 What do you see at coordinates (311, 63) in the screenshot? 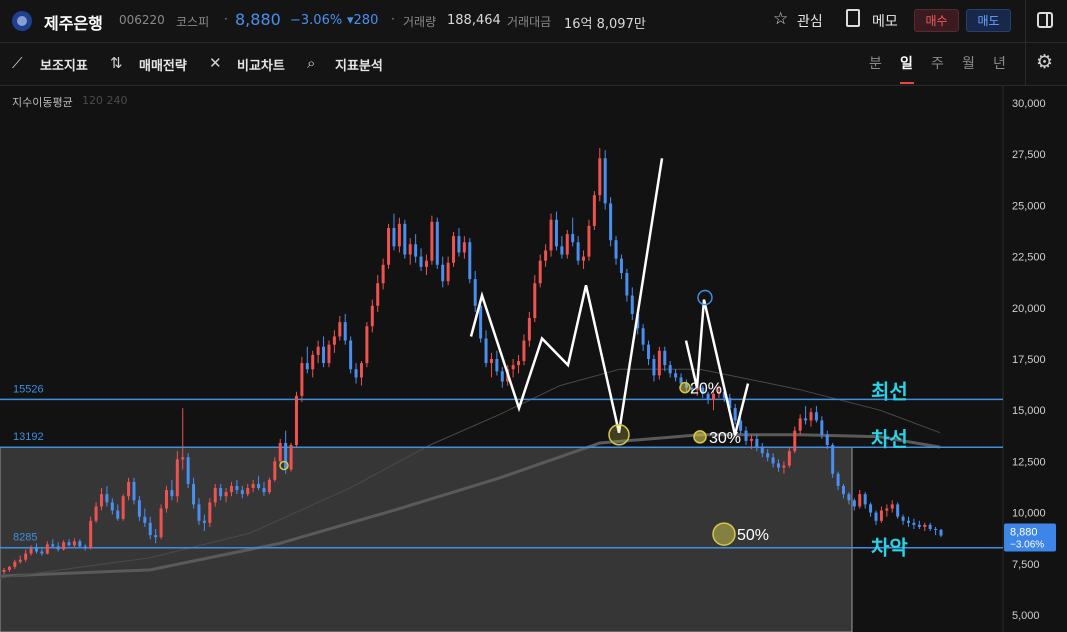
I see `analysis-icon: ⌕` at bounding box center [311, 63].